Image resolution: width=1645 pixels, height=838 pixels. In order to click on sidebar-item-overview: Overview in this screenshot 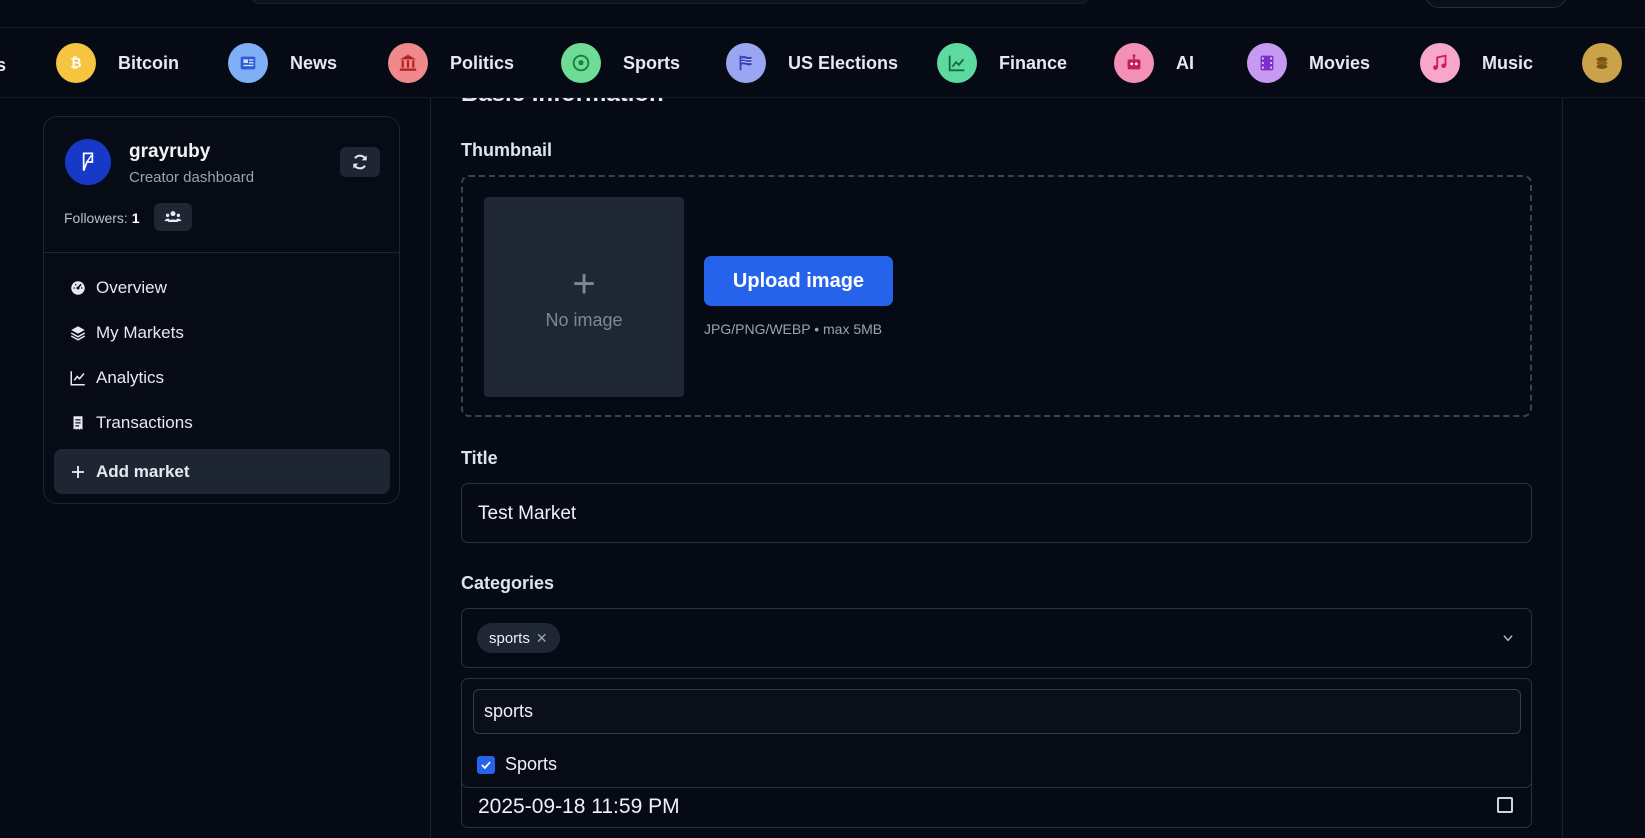, I will do `click(222, 287)`.